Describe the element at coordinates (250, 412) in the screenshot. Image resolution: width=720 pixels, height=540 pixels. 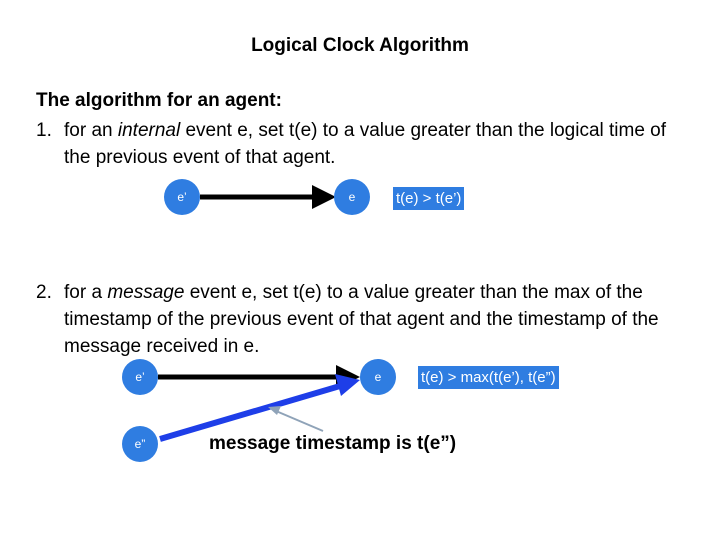
I see `message-arrow-line` at that location.